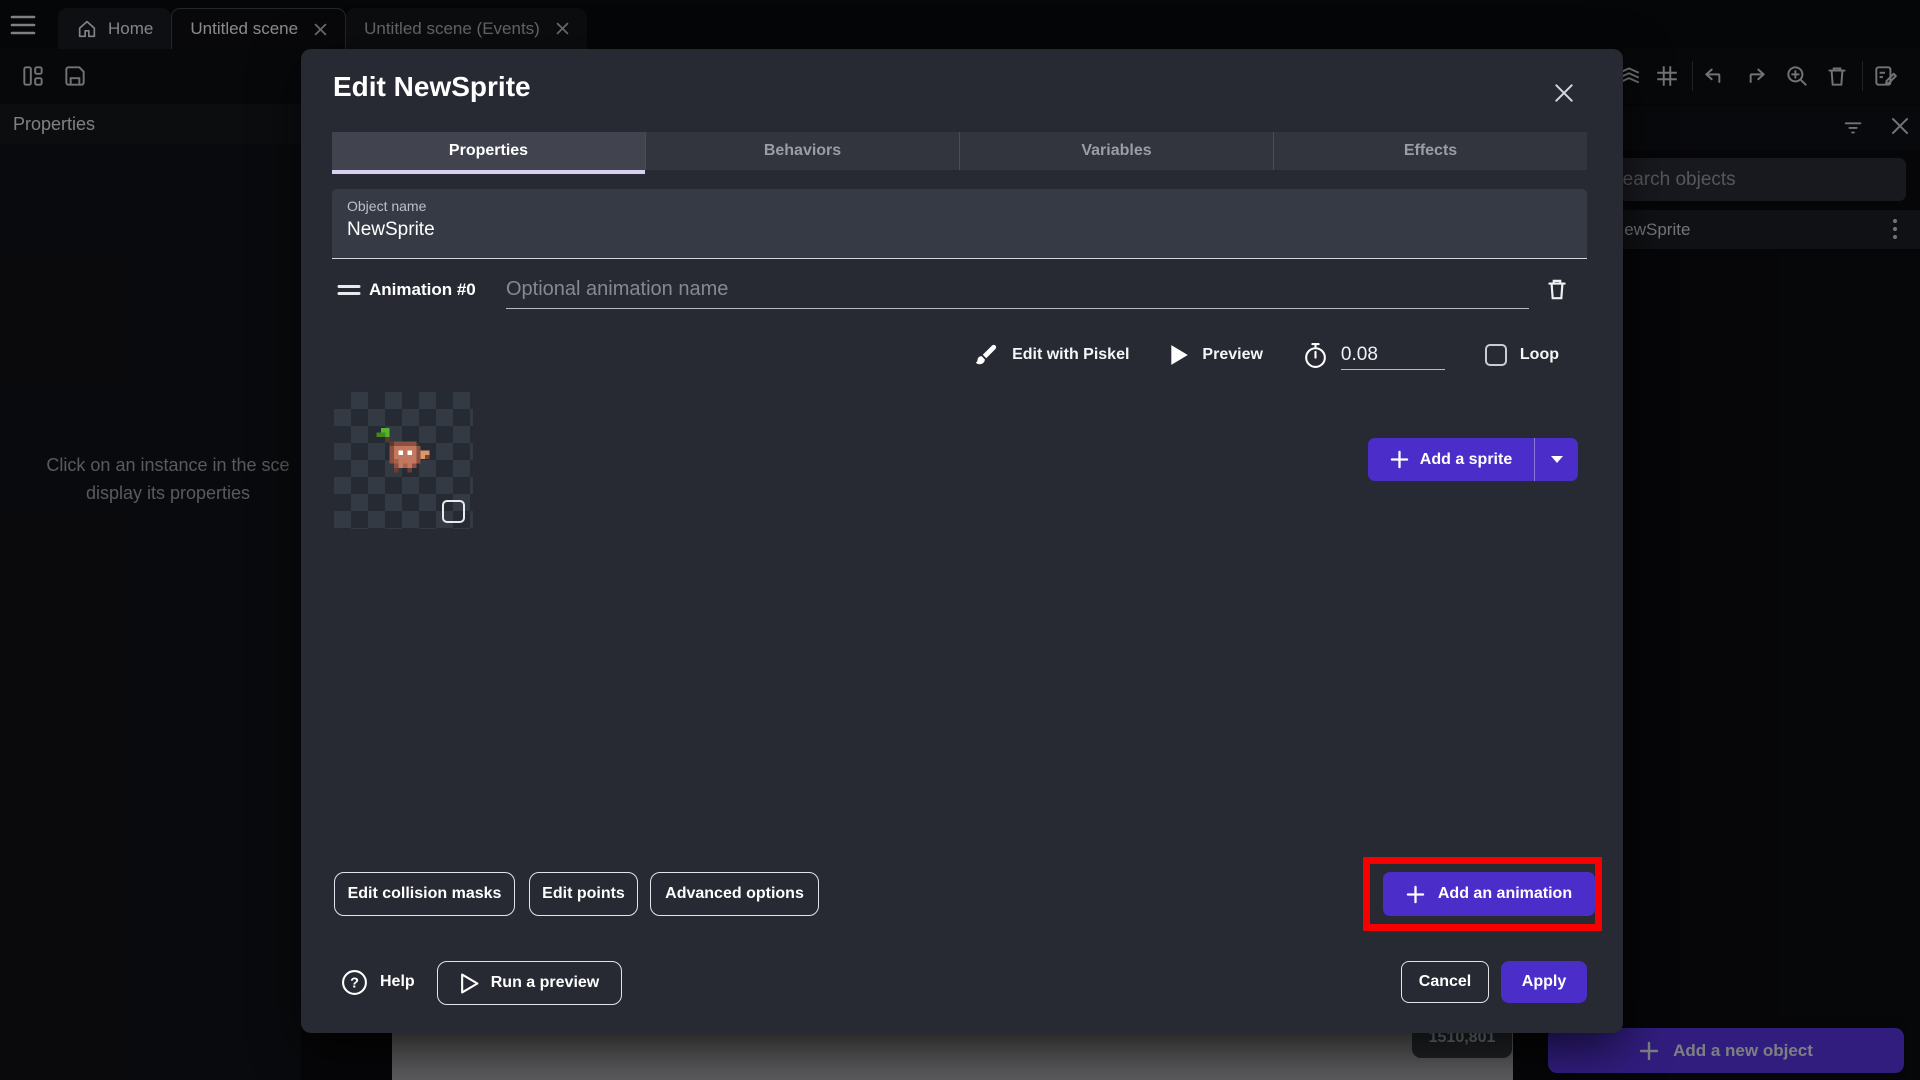 The height and width of the screenshot is (1080, 1920). Describe the element at coordinates (397, 981) in the screenshot. I see `help-label: Help` at that location.